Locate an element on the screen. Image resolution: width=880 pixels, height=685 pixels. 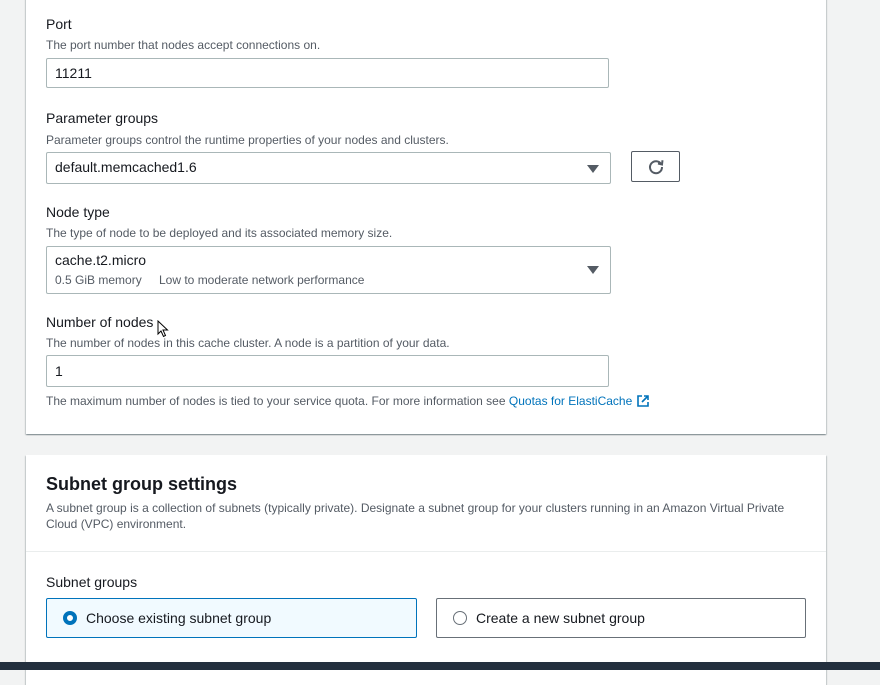
node-type-network: Low to moderate network performance is located at coordinates (262, 280).